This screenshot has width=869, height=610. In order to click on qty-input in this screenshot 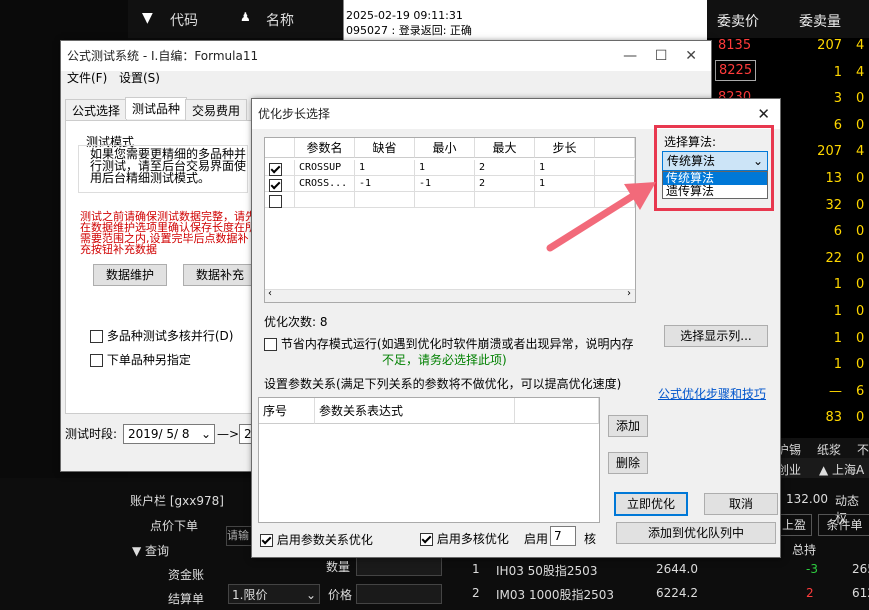, I will do `click(399, 566)`.